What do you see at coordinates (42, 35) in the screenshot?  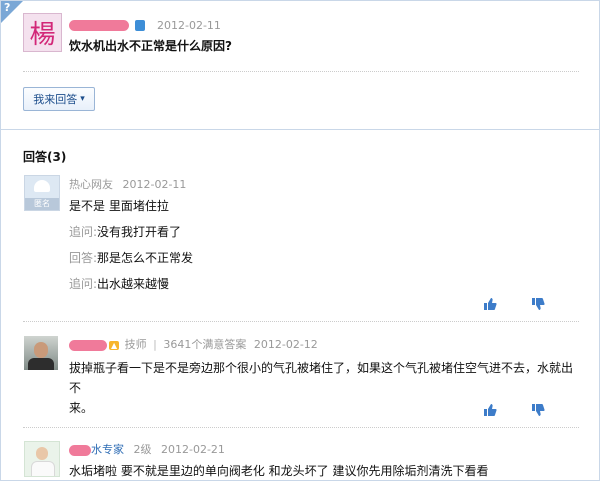 I see `avatar-char: 楊` at bounding box center [42, 35].